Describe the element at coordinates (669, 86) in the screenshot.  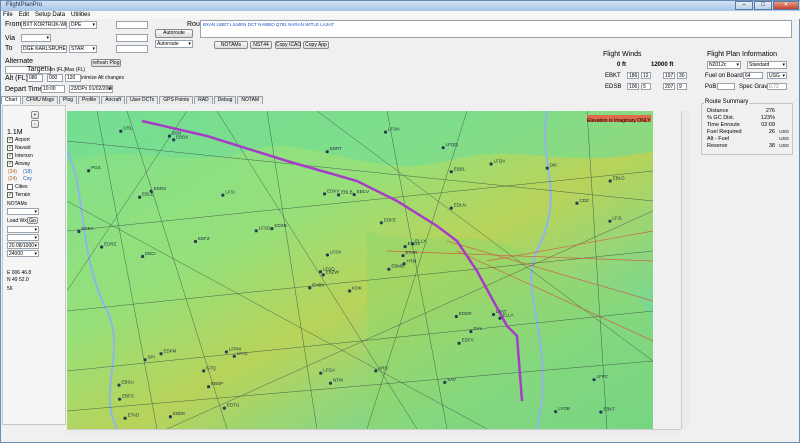
I see `wind-dir-2-alt: 207` at that location.